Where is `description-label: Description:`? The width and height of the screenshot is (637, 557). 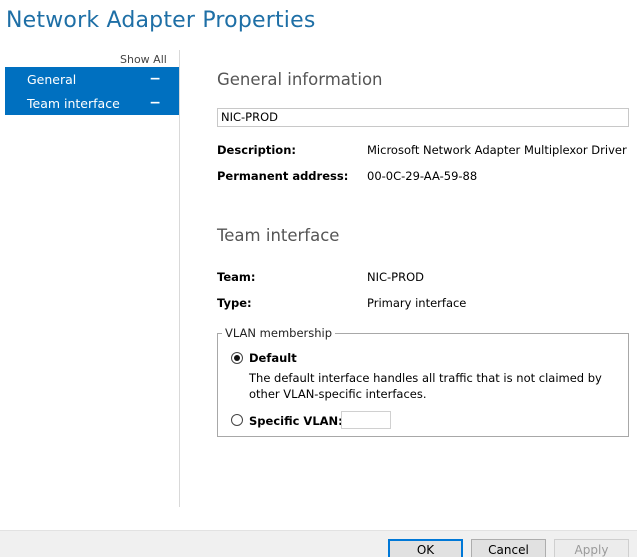
description-label: Description: is located at coordinates (256, 150).